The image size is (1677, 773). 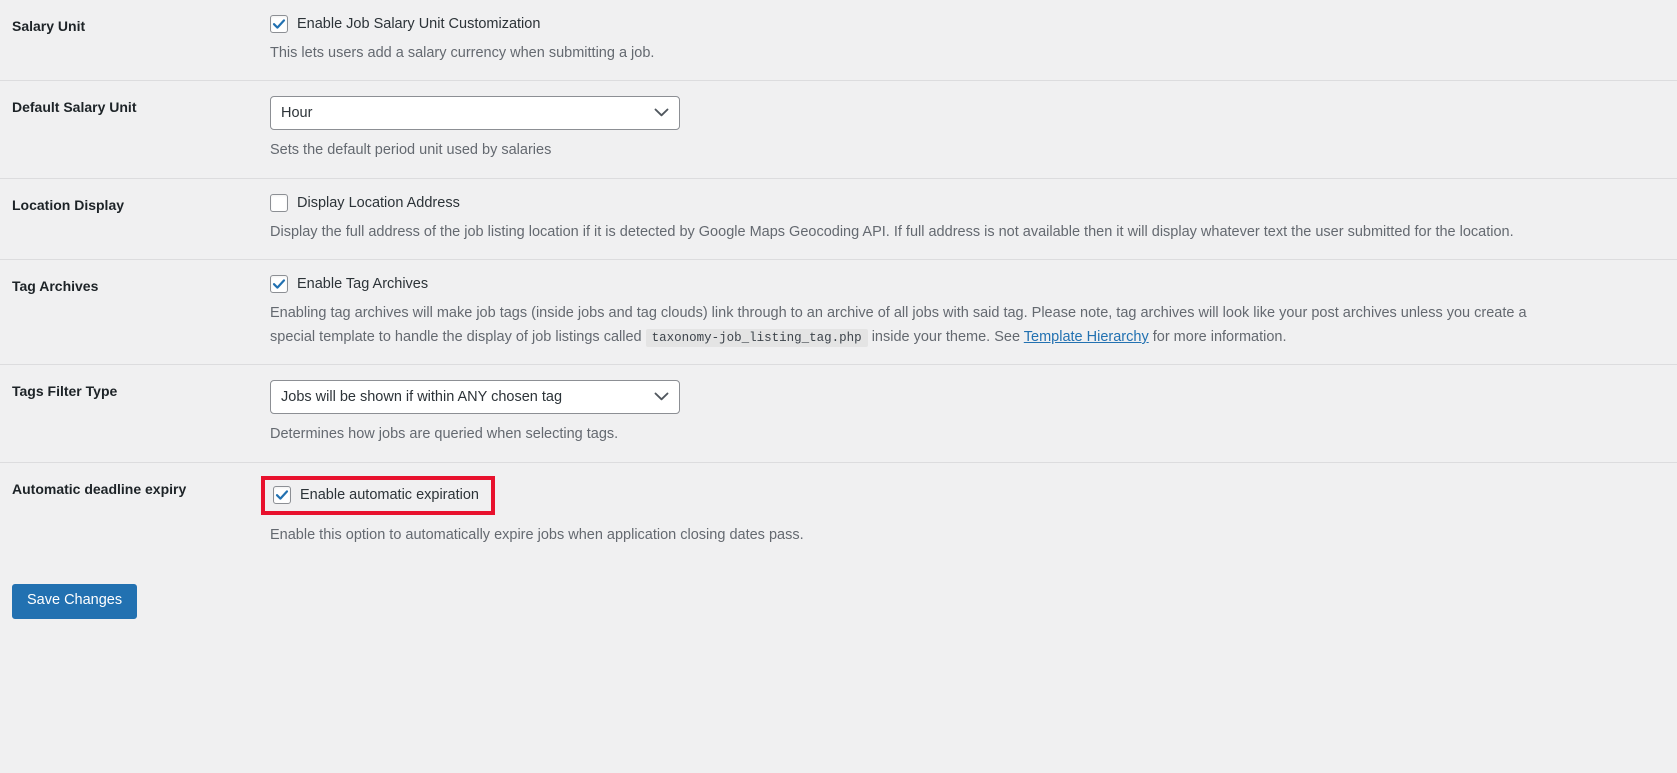 I want to click on description-text-part2: inside your theme. See, so click(x=945, y=336).